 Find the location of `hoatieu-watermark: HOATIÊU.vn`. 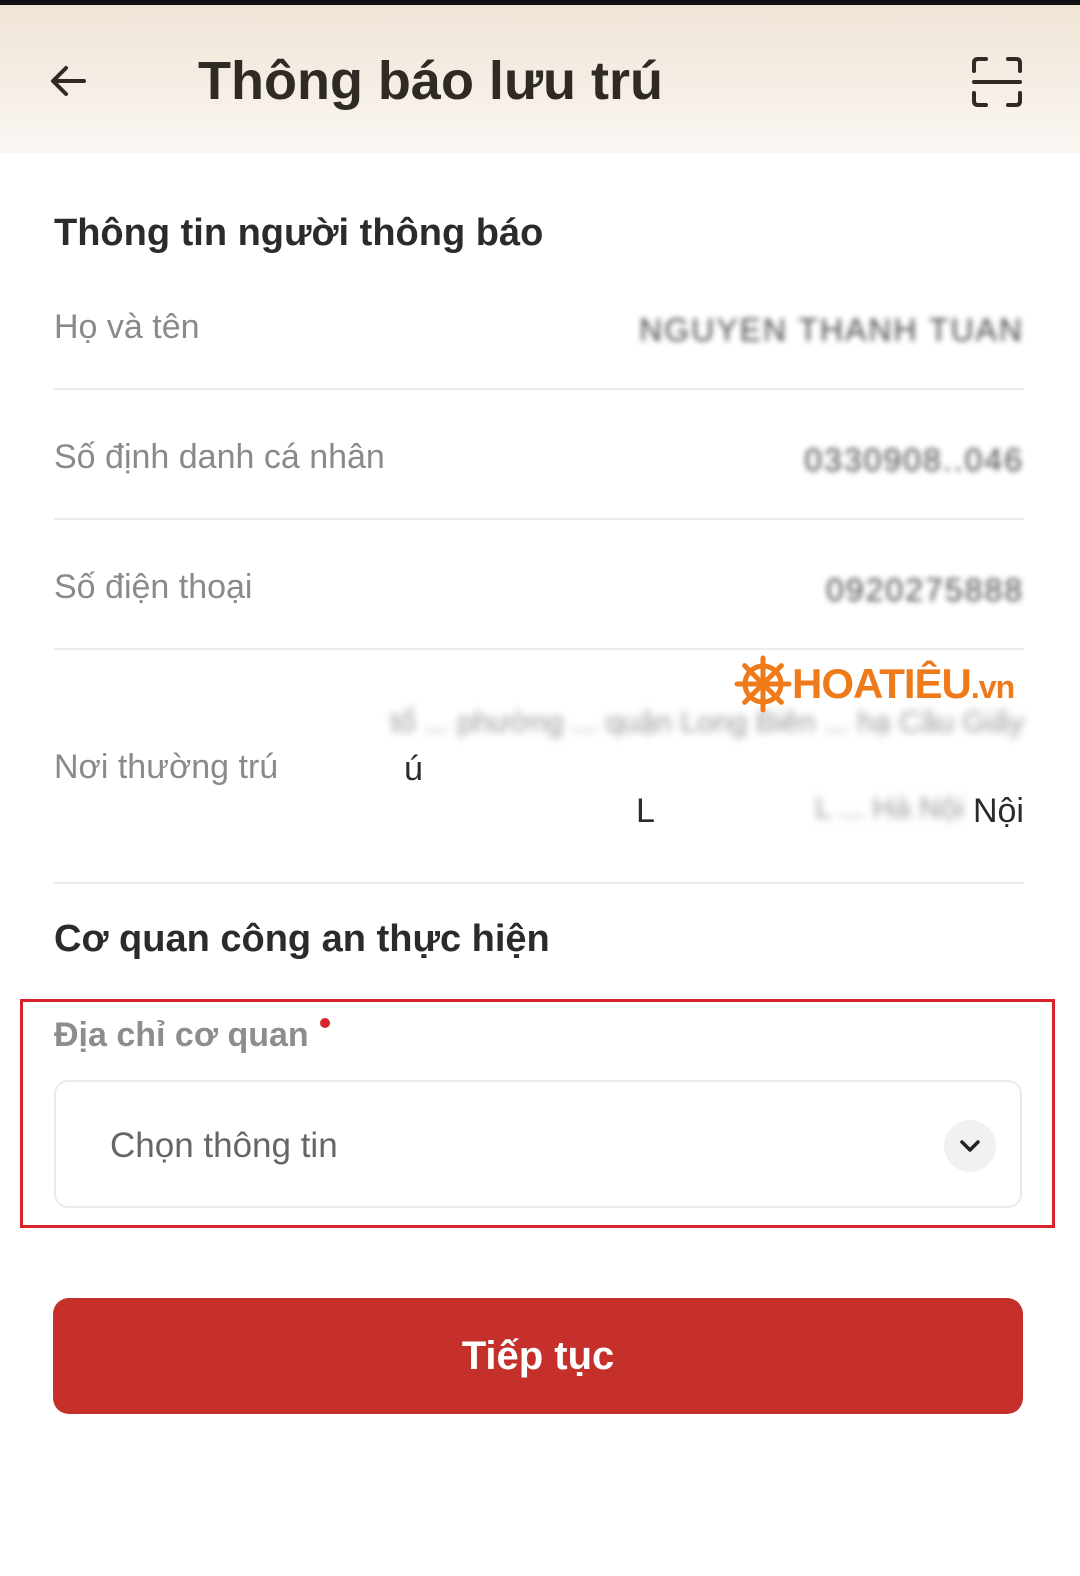

hoatieu-watermark: HOATIÊU.vn is located at coordinates (874, 684).